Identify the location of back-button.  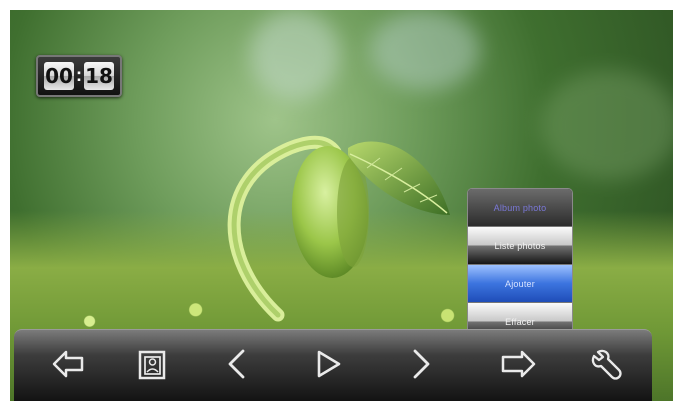
(68, 364).